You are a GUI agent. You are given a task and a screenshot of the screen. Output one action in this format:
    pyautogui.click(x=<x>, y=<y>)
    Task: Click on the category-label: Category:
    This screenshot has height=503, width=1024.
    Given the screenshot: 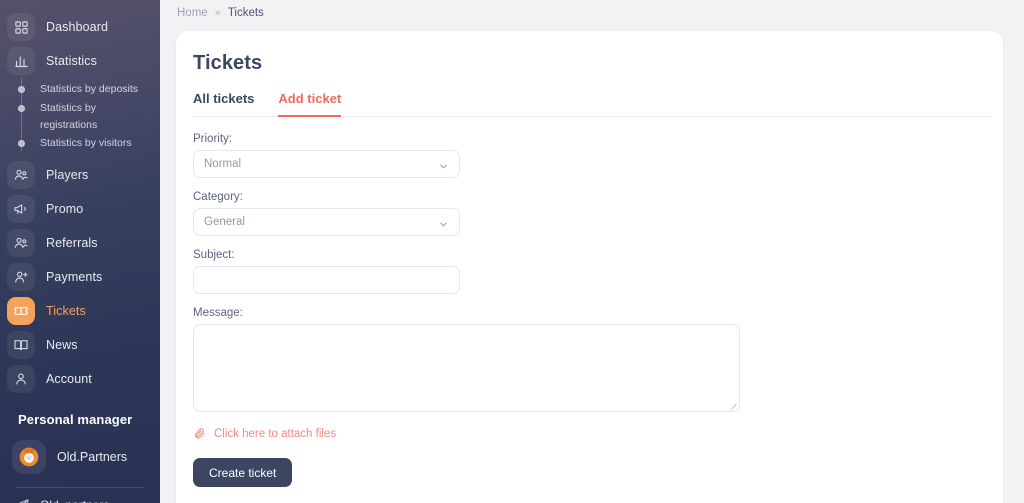 What is the action you would take?
    pyautogui.click(x=218, y=197)
    